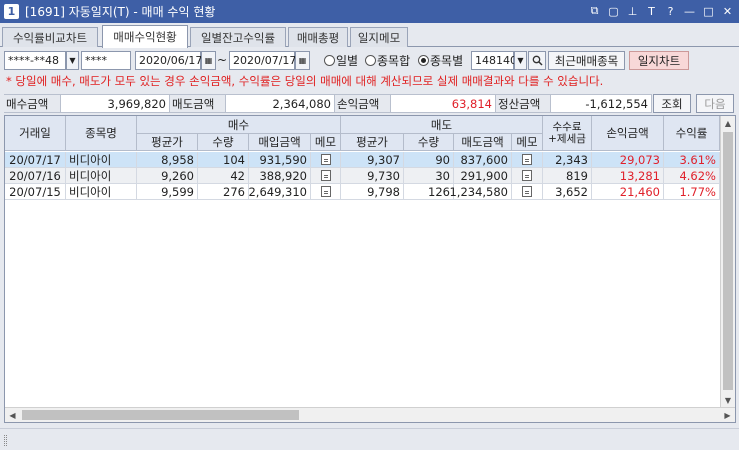 This screenshot has height=450, width=739. What do you see at coordinates (160, 415) in the screenshot?
I see `horizontal-scroll-thumb` at bounding box center [160, 415].